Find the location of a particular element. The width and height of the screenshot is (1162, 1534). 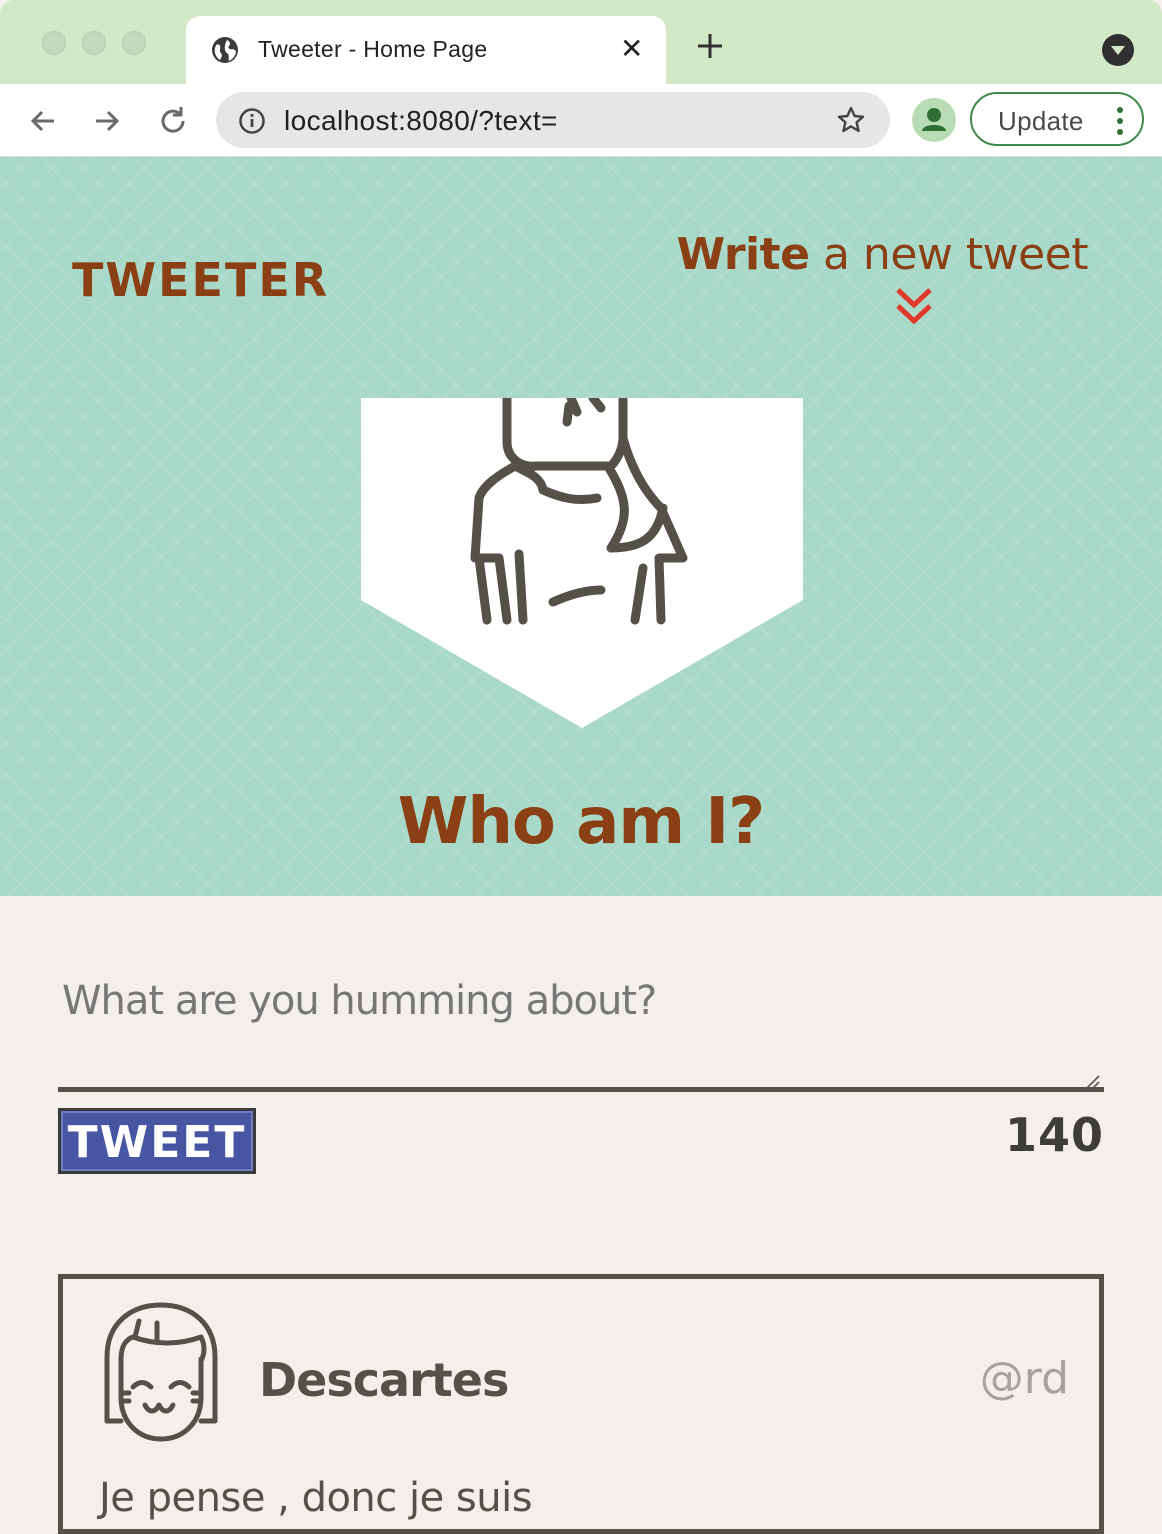

close-tab-icon: ✕ is located at coordinates (631, 49).